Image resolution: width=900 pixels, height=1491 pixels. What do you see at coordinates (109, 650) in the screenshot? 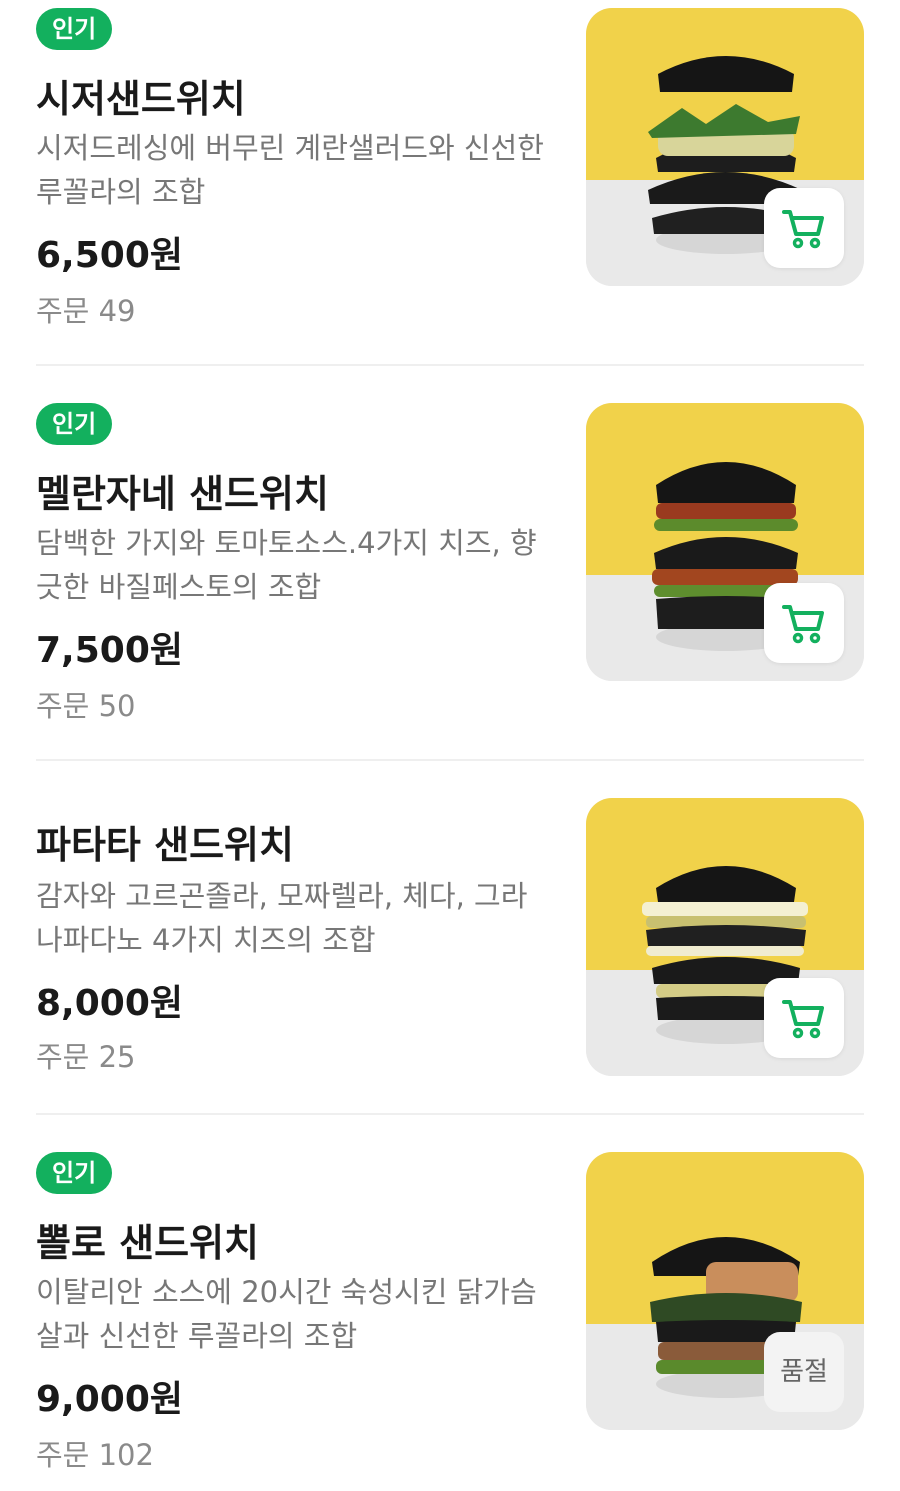
I see `menu-item-price: 7,500원` at bounding box center [109, 650].